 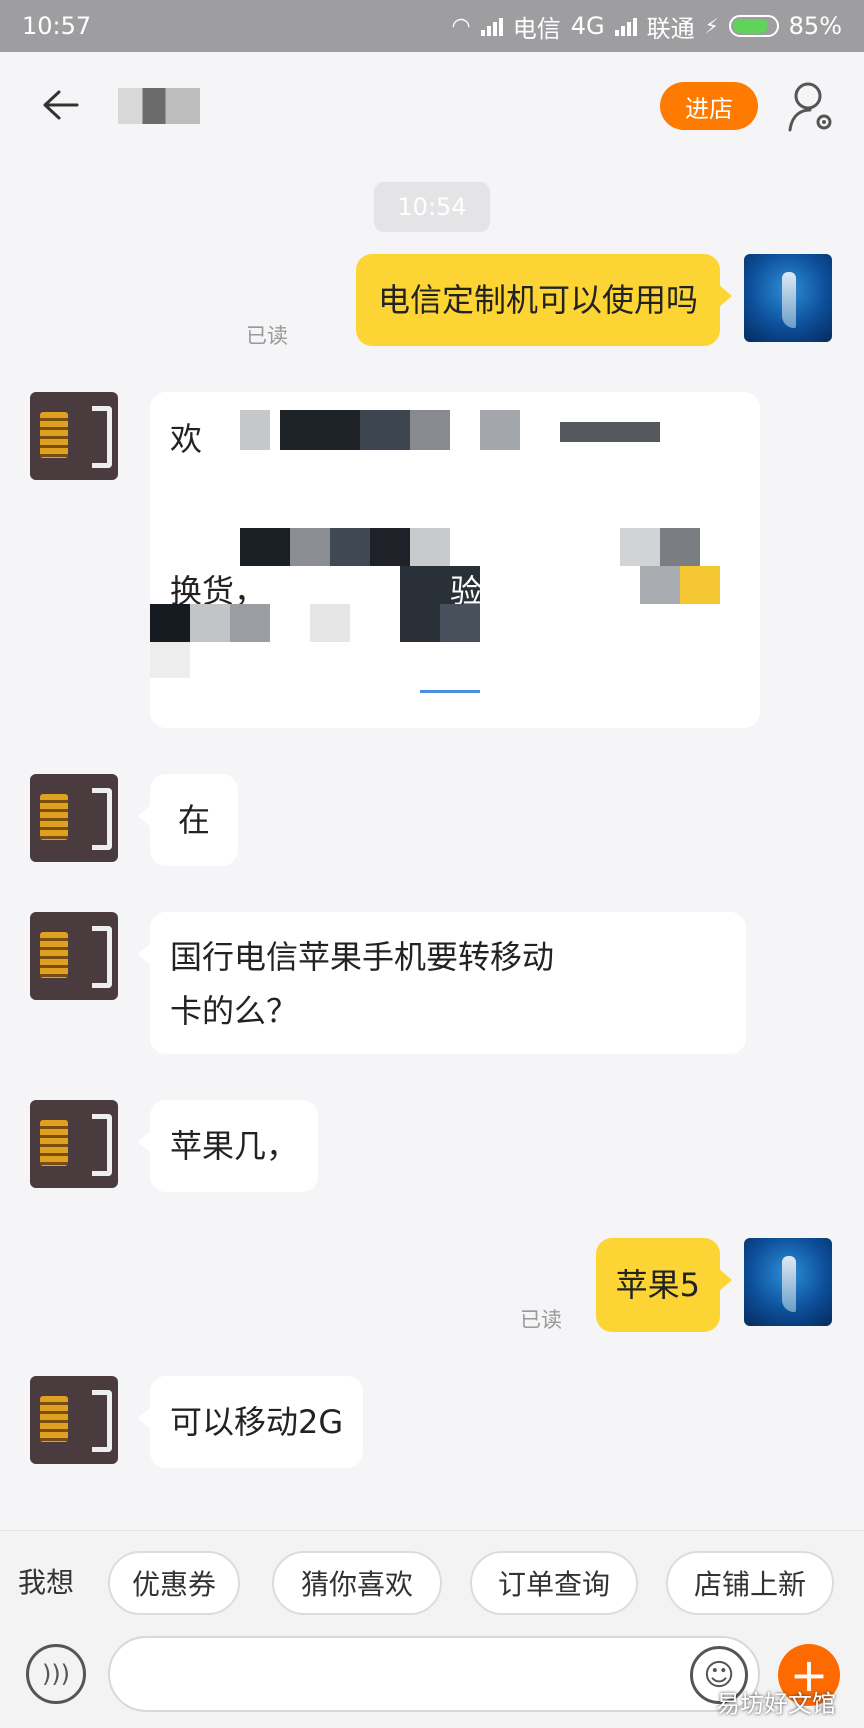 What do you see at coordinates (664, 1285) in the screenshot?
I see `my-message-bubble: 苹果5` at bounding box center [664, 1285].